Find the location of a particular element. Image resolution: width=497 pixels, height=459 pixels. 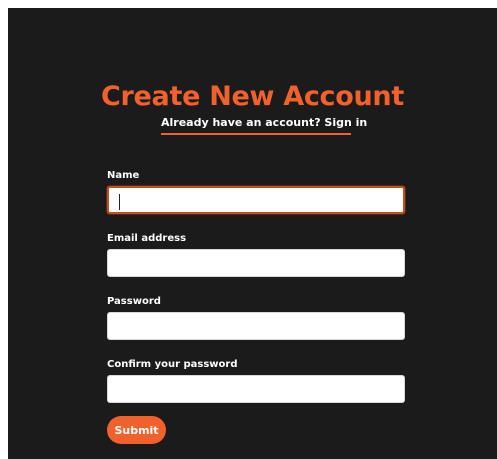

name-label: Name is located at coordinates (123, 175).